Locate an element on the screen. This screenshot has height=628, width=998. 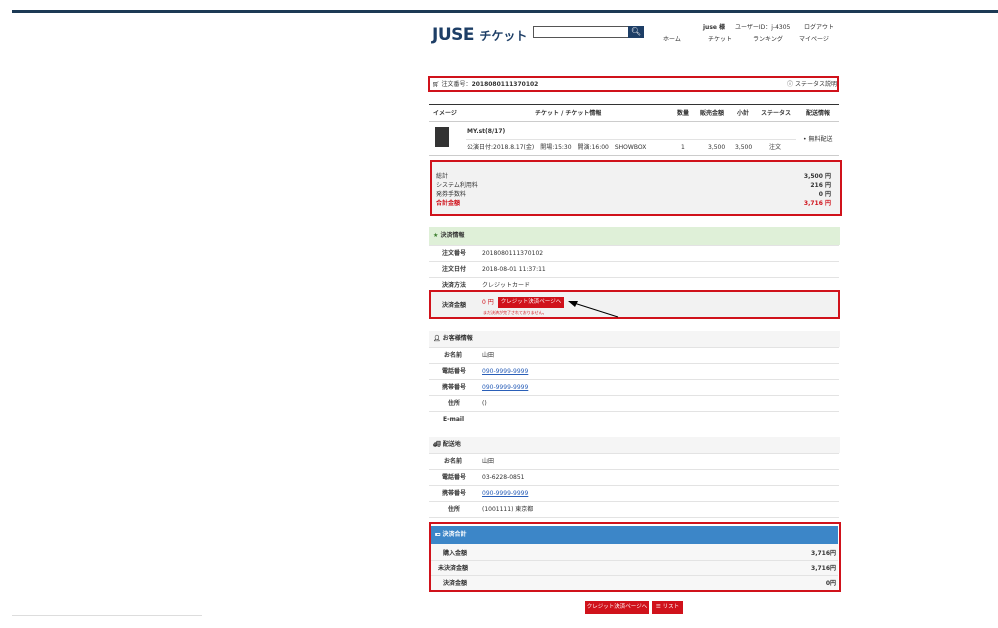
star-icon: ★ is located at coordinates (436, 235).